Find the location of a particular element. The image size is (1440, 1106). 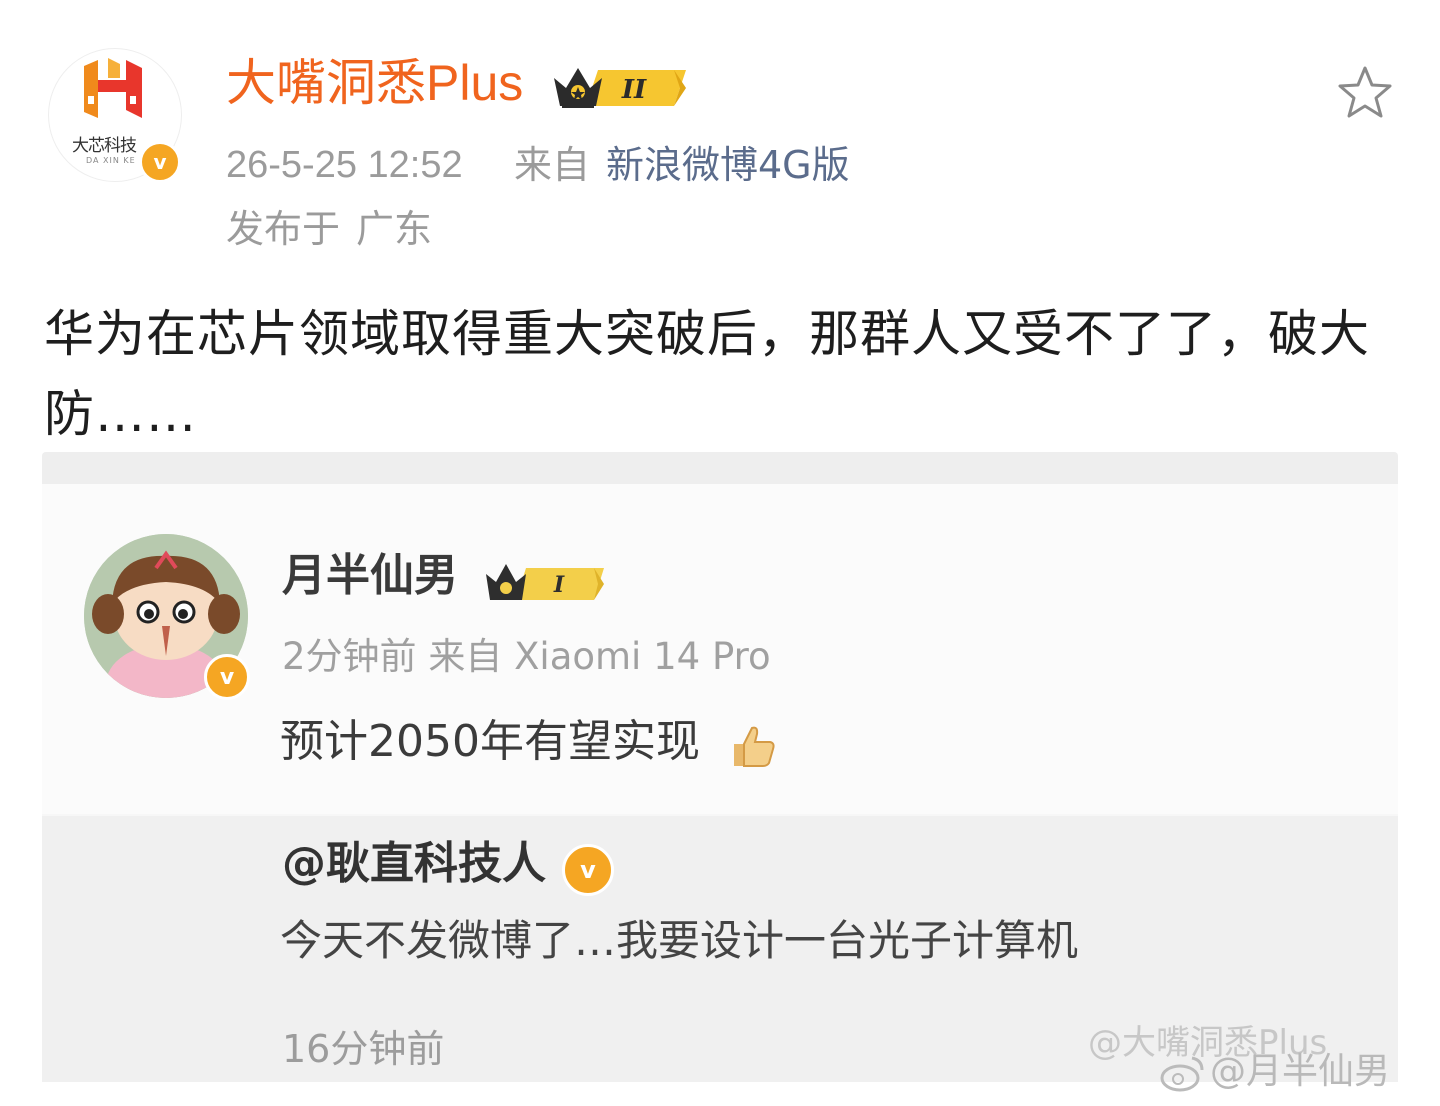

weibo-logo-icon is located at coordinates (1182, 1074).